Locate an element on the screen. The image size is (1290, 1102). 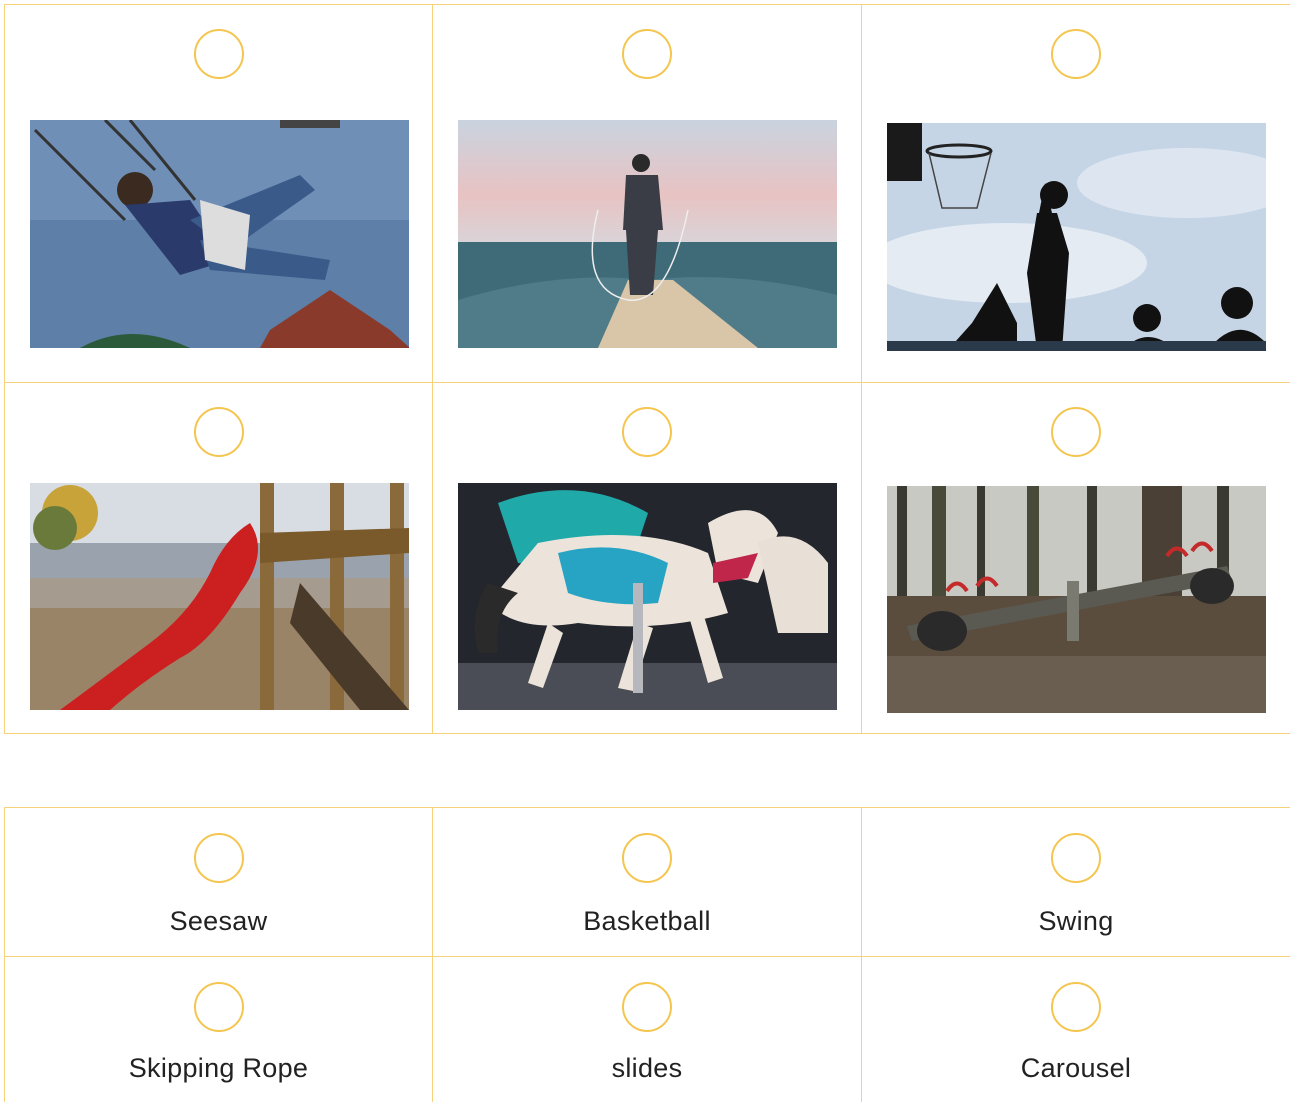
image-option-skipping-rope is located at coordinates (647, 194).